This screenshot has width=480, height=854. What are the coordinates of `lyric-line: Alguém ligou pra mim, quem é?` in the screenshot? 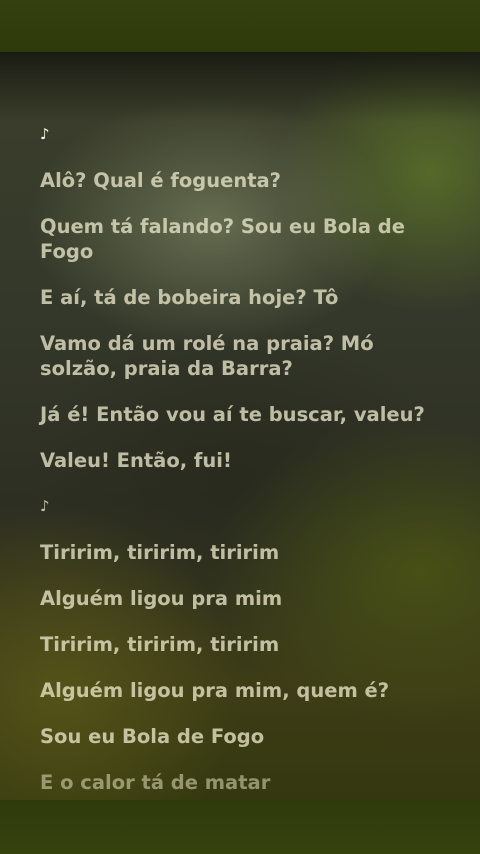 It's located at (245, 690).